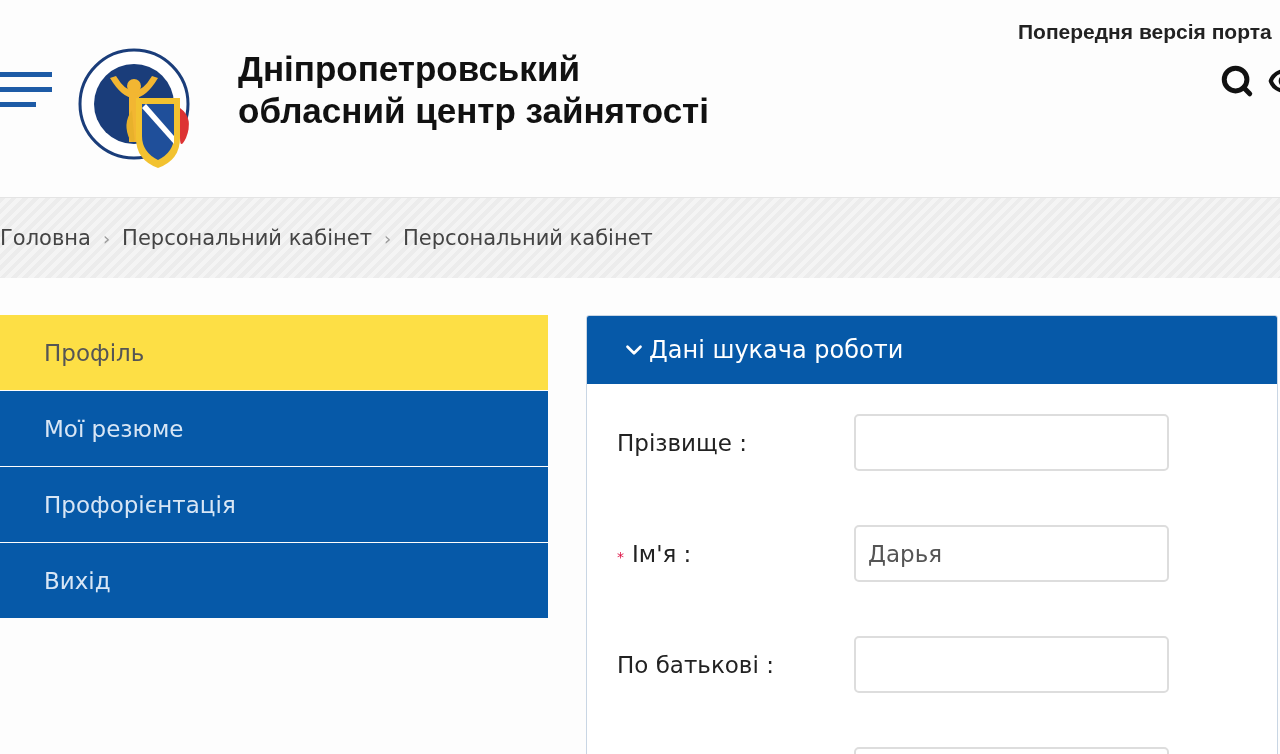 The height and width of the screenshot is (754, 1280). Describe the element at coordinates (274, 580) in the screenshot. I see `sidebar-item: Вихід` at that location.